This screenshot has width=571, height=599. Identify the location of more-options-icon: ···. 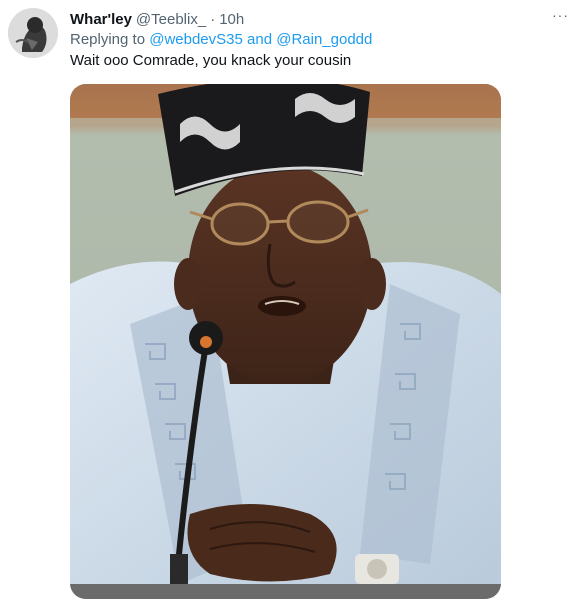
(560, 16).